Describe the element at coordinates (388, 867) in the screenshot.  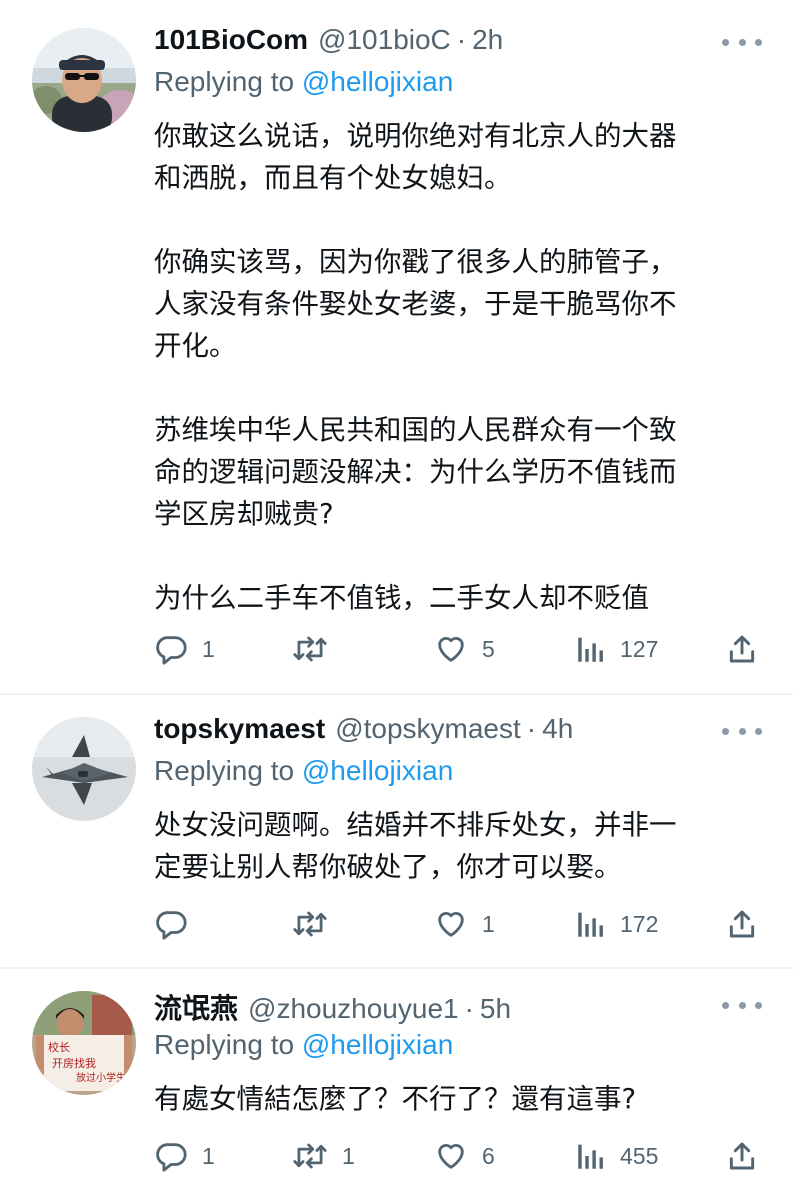
I see `tweet-text-line: 定要让别人帮你破处了，你才可以娶。` at that location.